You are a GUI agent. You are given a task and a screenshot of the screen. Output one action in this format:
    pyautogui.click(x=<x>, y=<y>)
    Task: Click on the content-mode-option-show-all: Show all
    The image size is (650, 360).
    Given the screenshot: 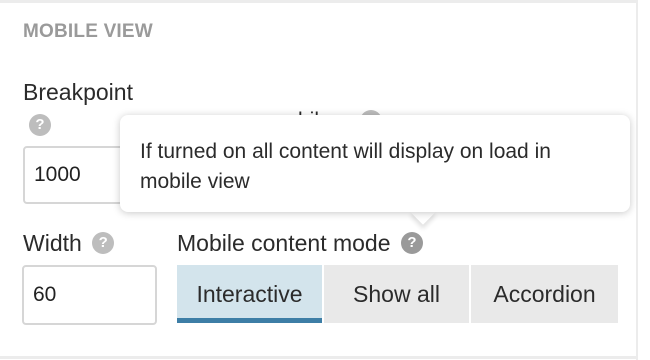 What is the action you would take?
    pyautogui.click(x=396, y=294)
    